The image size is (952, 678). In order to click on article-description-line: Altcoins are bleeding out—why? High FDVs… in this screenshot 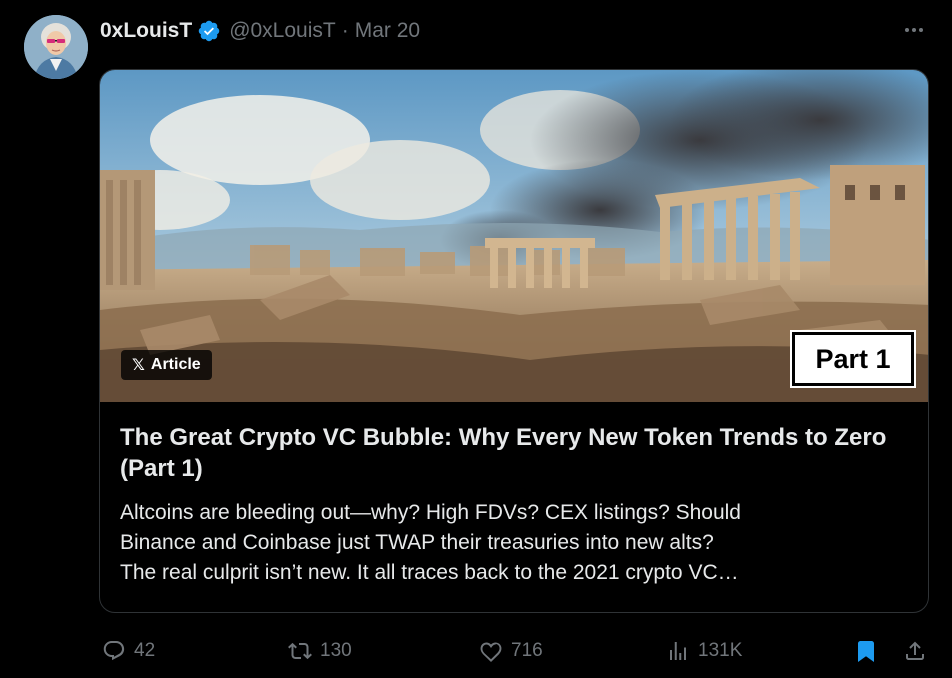, I will do `click(430, 512)`.